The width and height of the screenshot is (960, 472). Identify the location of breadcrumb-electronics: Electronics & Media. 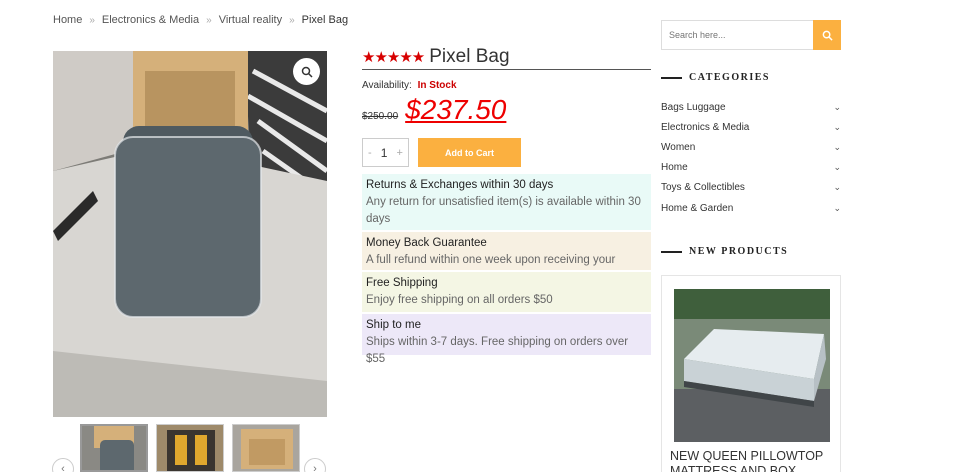
(150, 20).